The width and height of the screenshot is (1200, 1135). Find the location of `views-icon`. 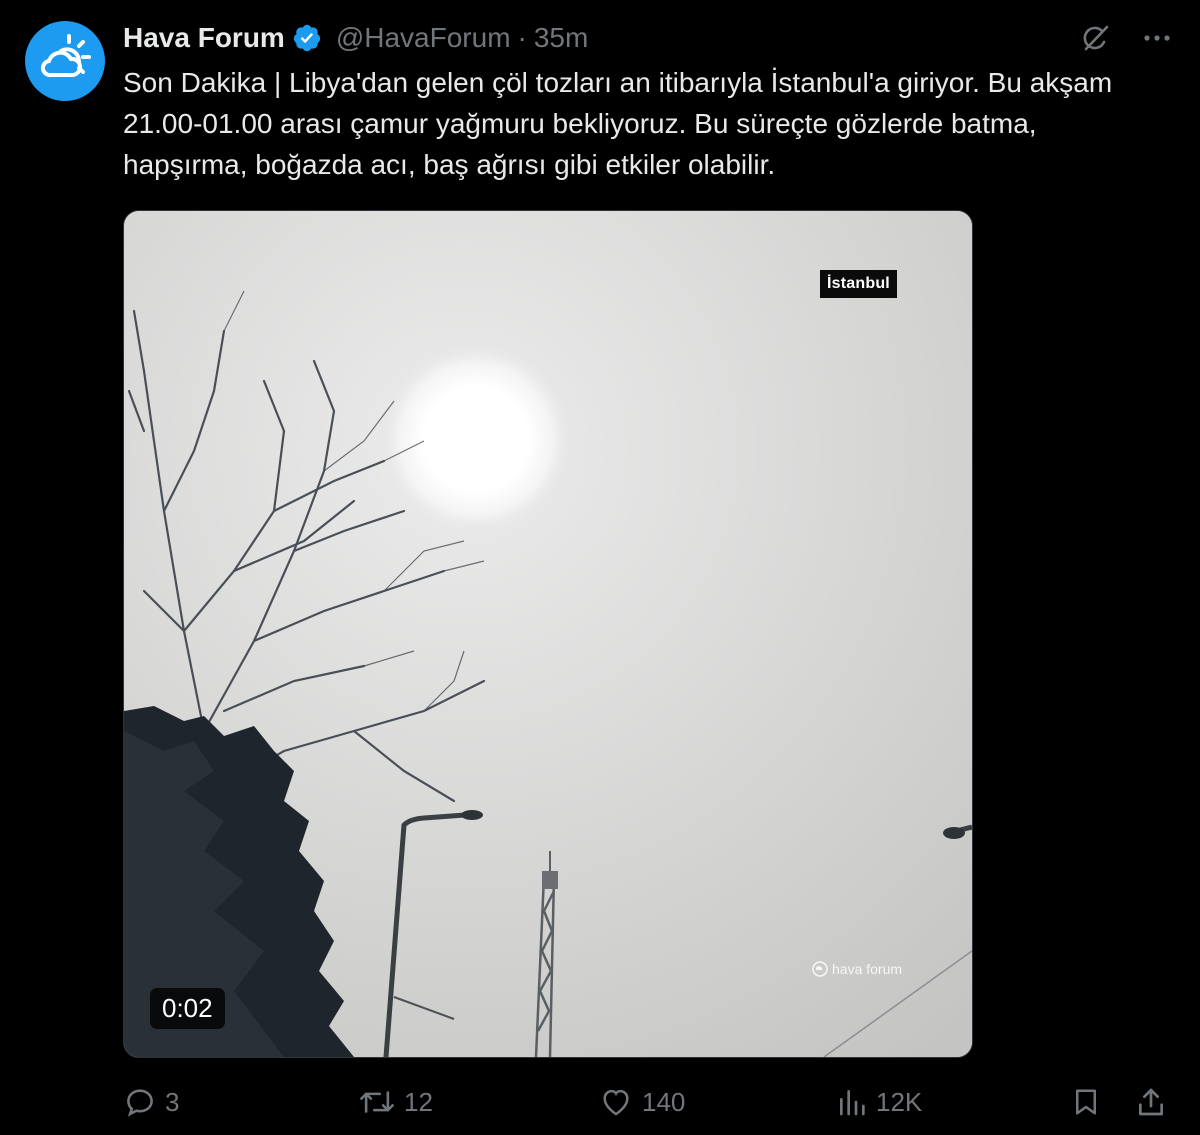

views-icon is located at coordinates (852, 1103).